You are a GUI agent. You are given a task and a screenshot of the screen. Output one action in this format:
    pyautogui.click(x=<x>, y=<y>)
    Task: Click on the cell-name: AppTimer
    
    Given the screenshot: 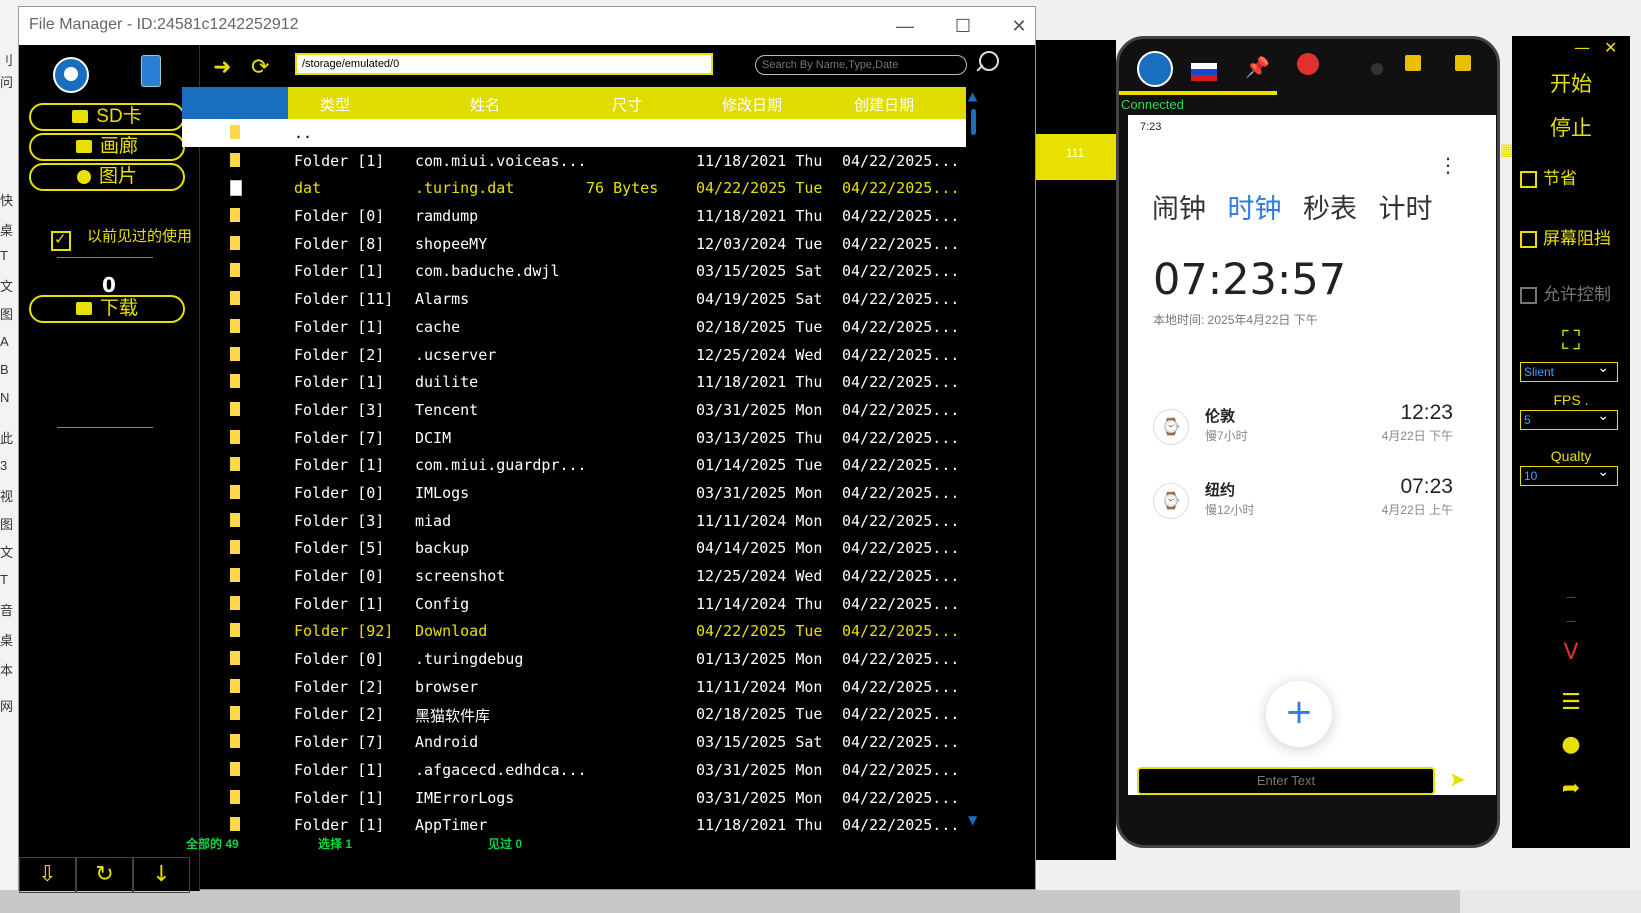 What is the action you would take?
    pyautogui.click(x=451, y=825)
    